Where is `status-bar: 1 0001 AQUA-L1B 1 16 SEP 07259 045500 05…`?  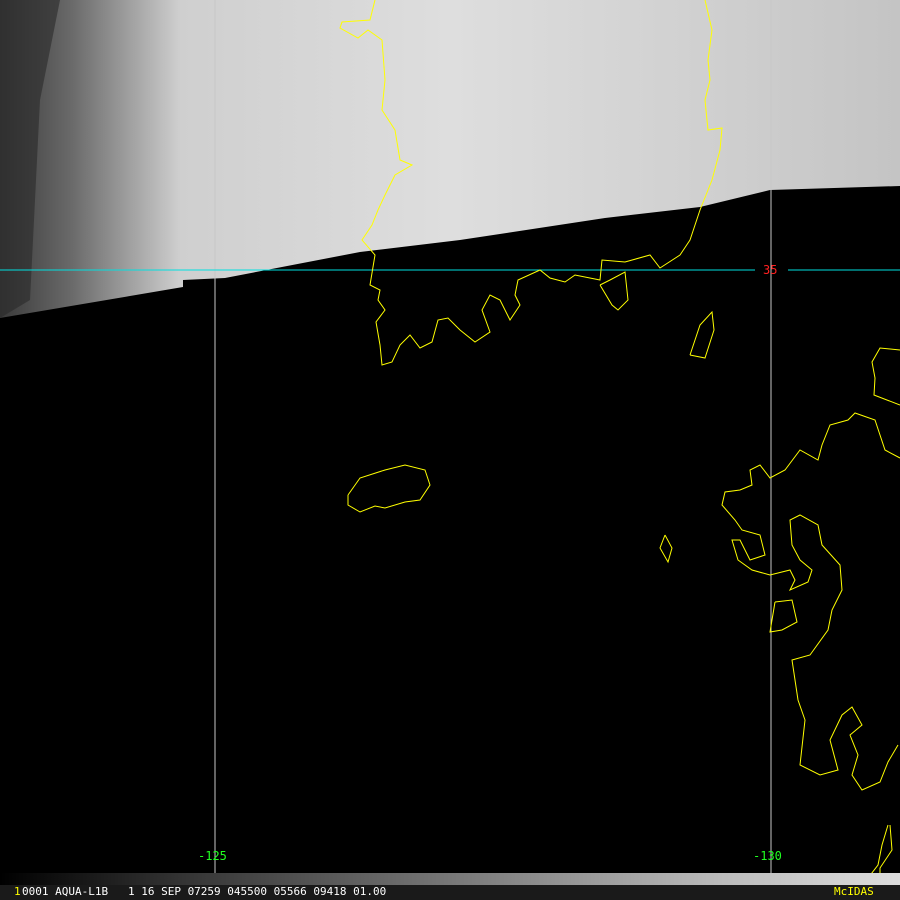
status-bar: 1 0001 AQUA-L1B 1 16 SEP 07259 045500 05… is located at coordinates (450, 892).